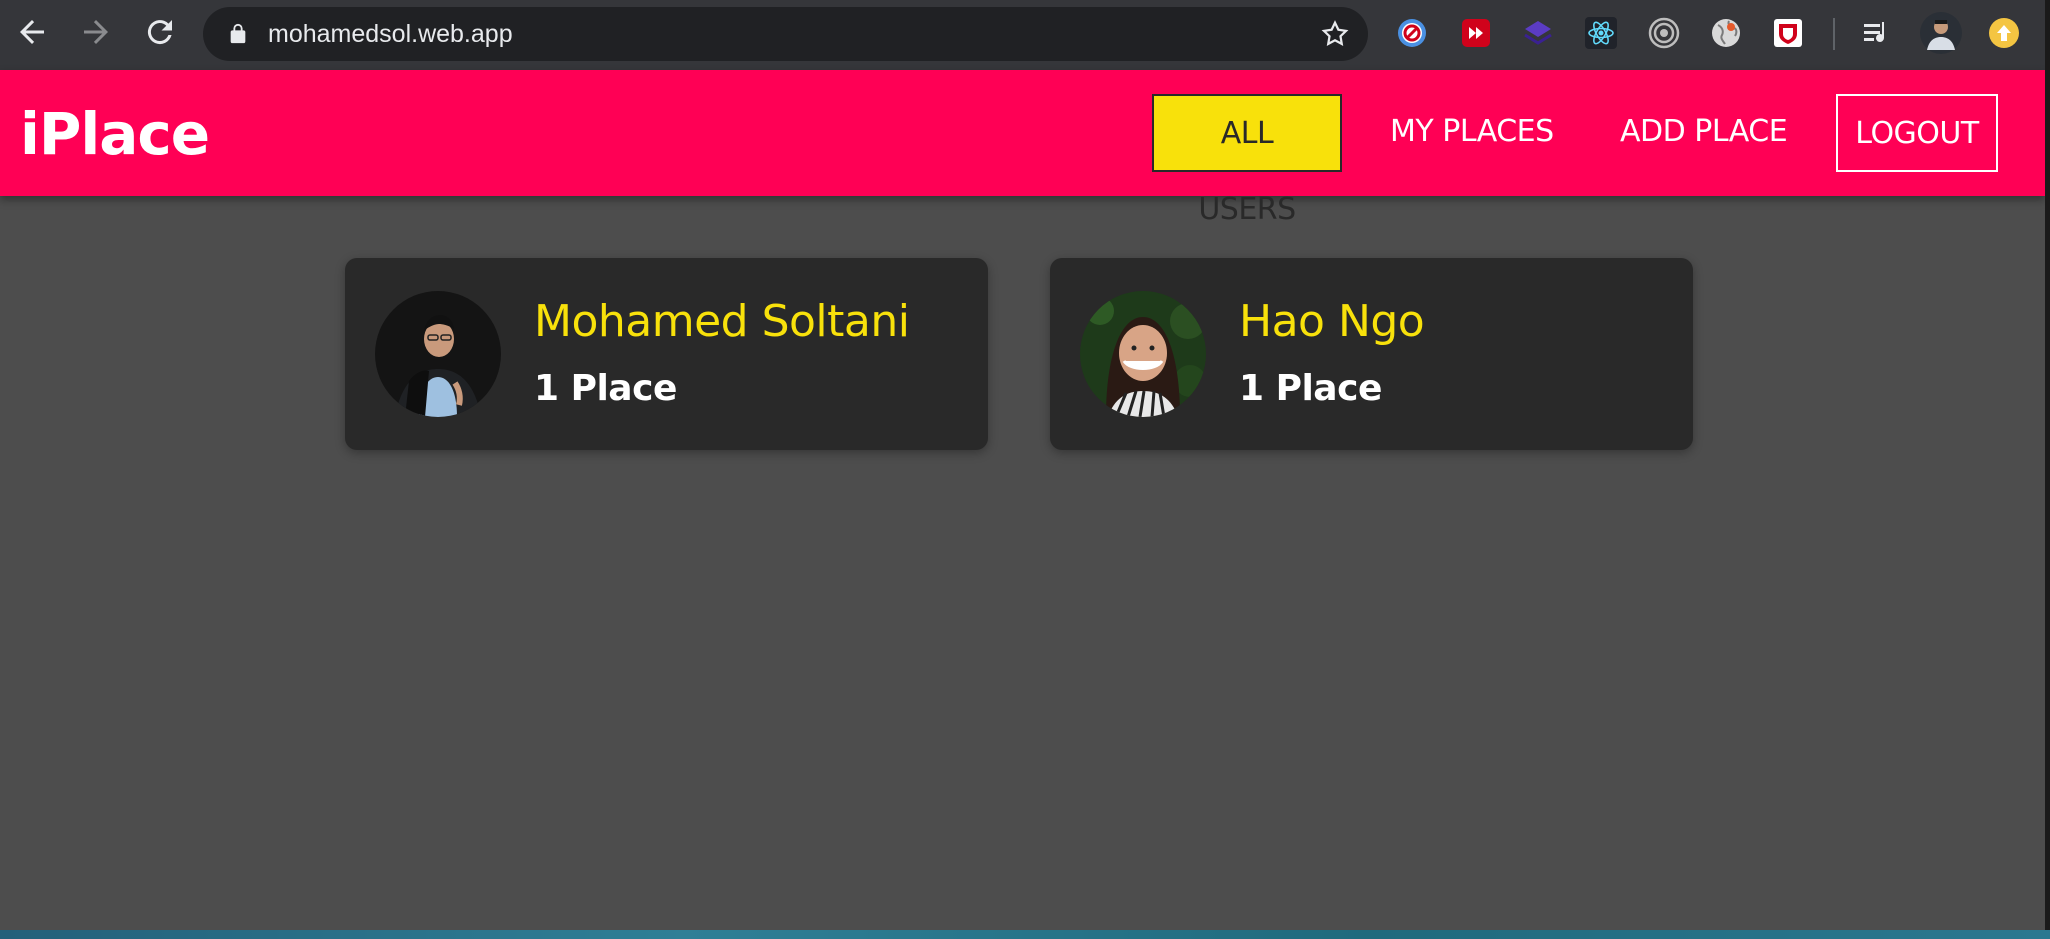 This screenshot has width=2050, height=939. Describe the element at coordinates (1834, 34) in the screenshot. I see `toolbar-separator` at that location.